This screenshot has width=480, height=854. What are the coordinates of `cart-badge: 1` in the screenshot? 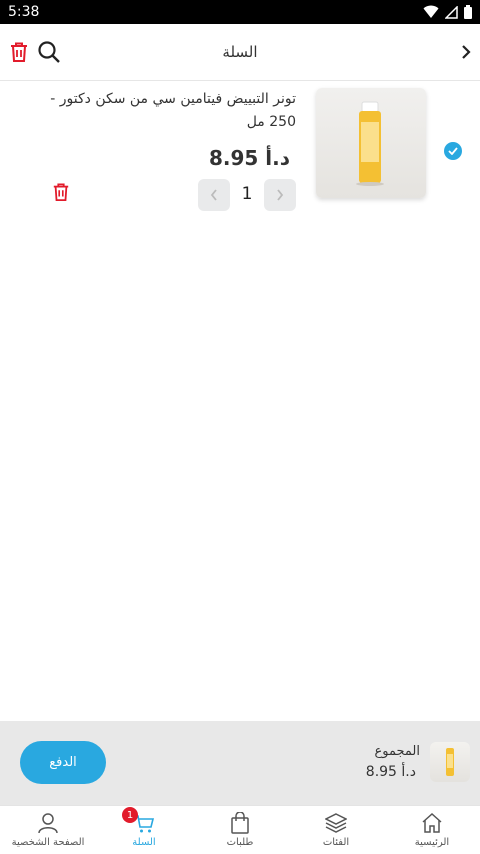 It's located at (130, 815).